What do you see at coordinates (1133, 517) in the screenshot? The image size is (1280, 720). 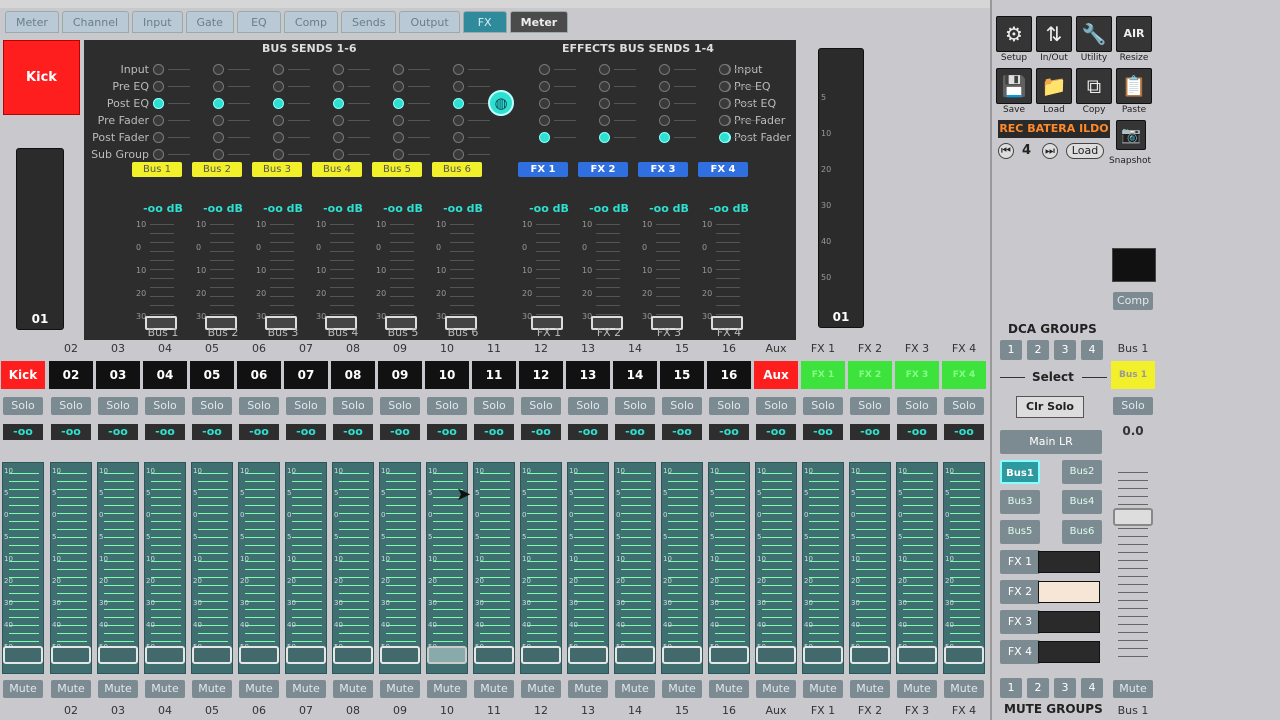 I see `bus-fader-cap` at bounding box center [1133, 517].